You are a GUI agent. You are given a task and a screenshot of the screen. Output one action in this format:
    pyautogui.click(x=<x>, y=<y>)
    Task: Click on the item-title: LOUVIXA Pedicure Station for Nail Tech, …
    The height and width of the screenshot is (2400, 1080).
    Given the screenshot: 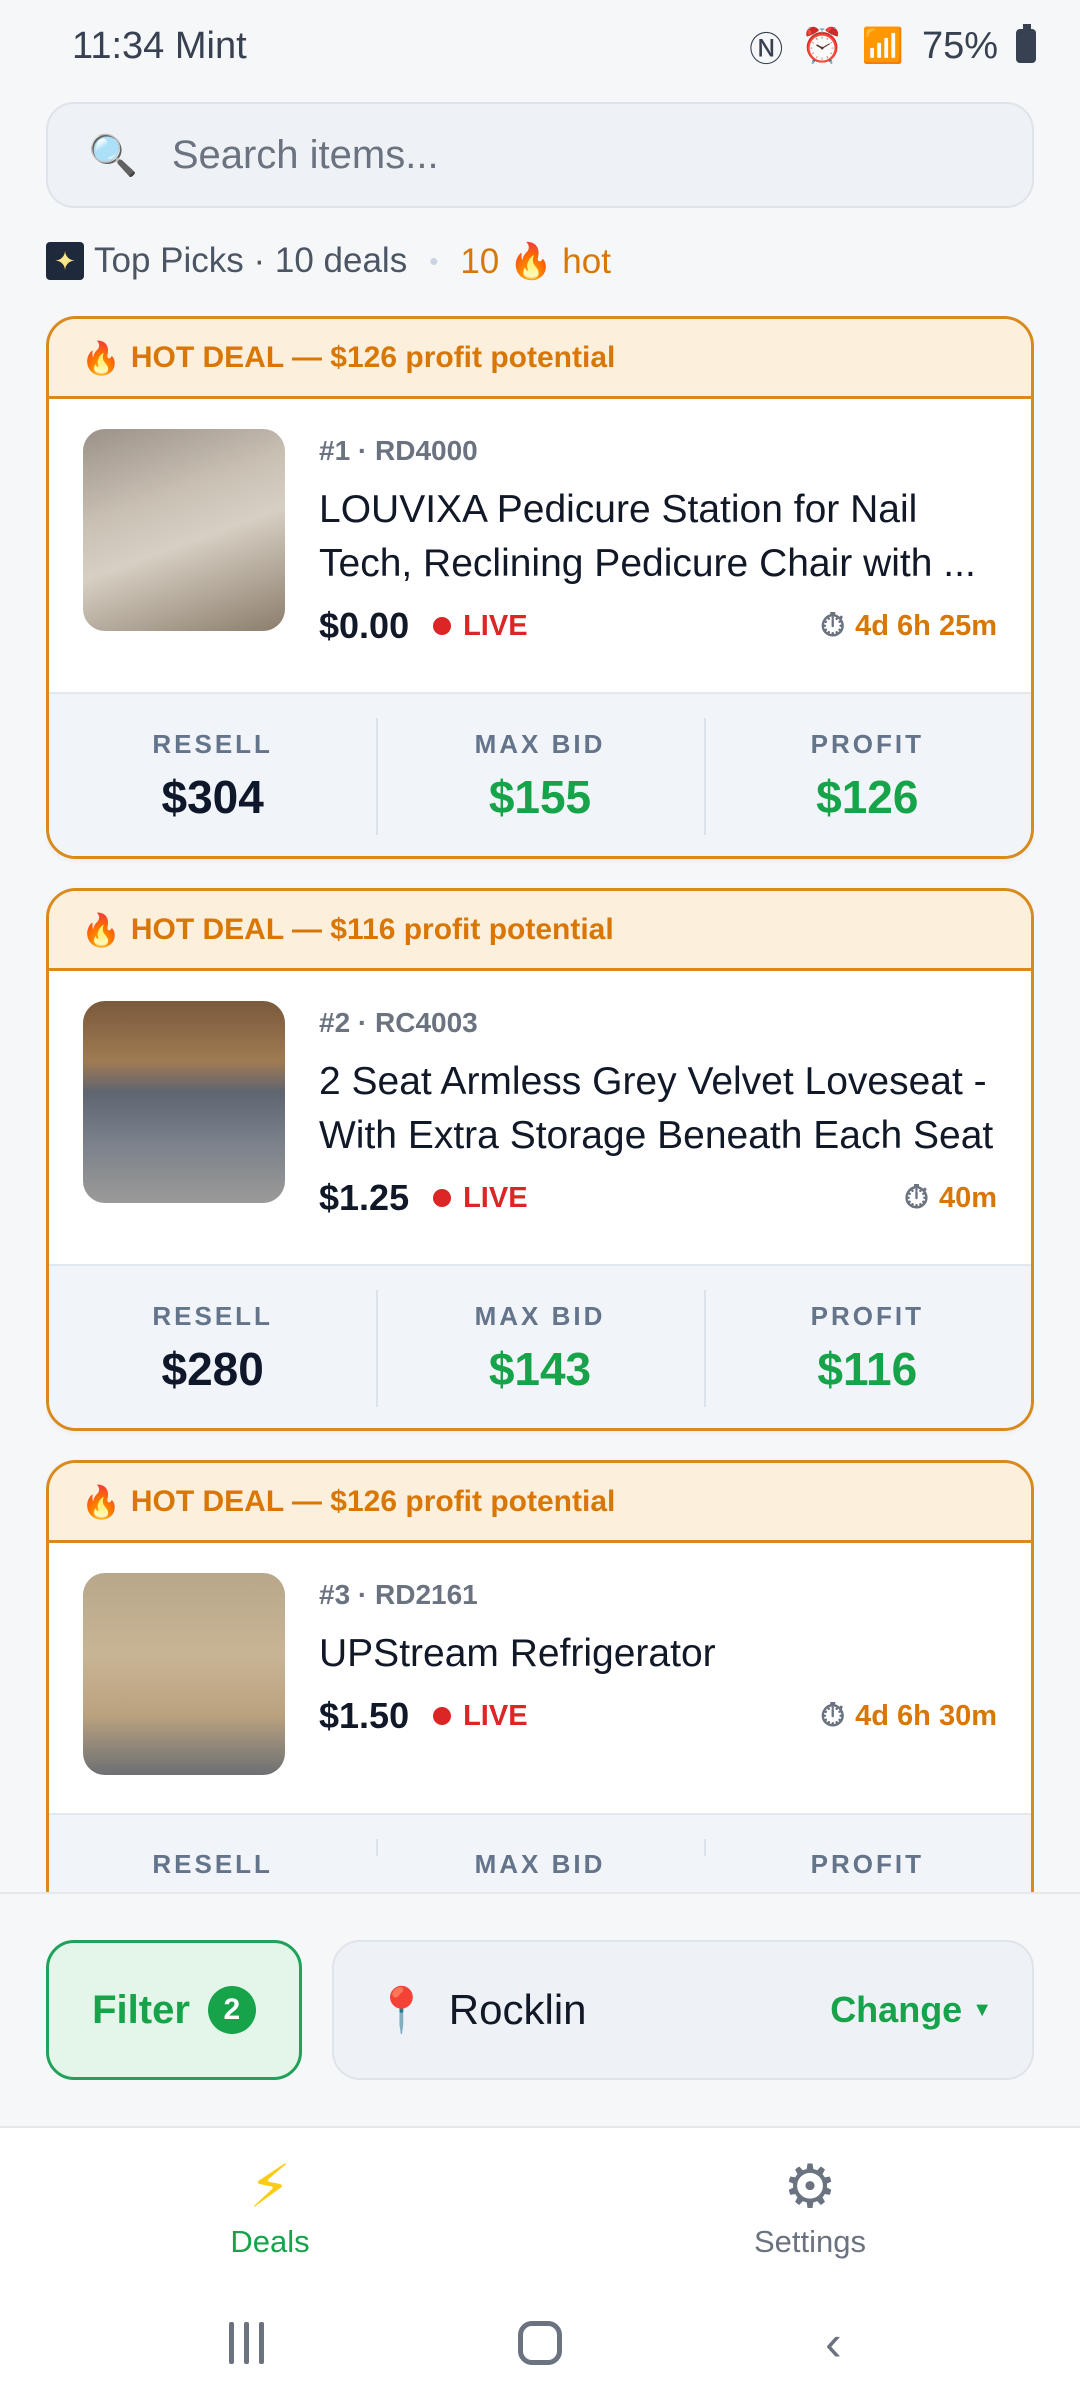 What is the action you would take?
    pyautogui.click(x=647, y=536)
    